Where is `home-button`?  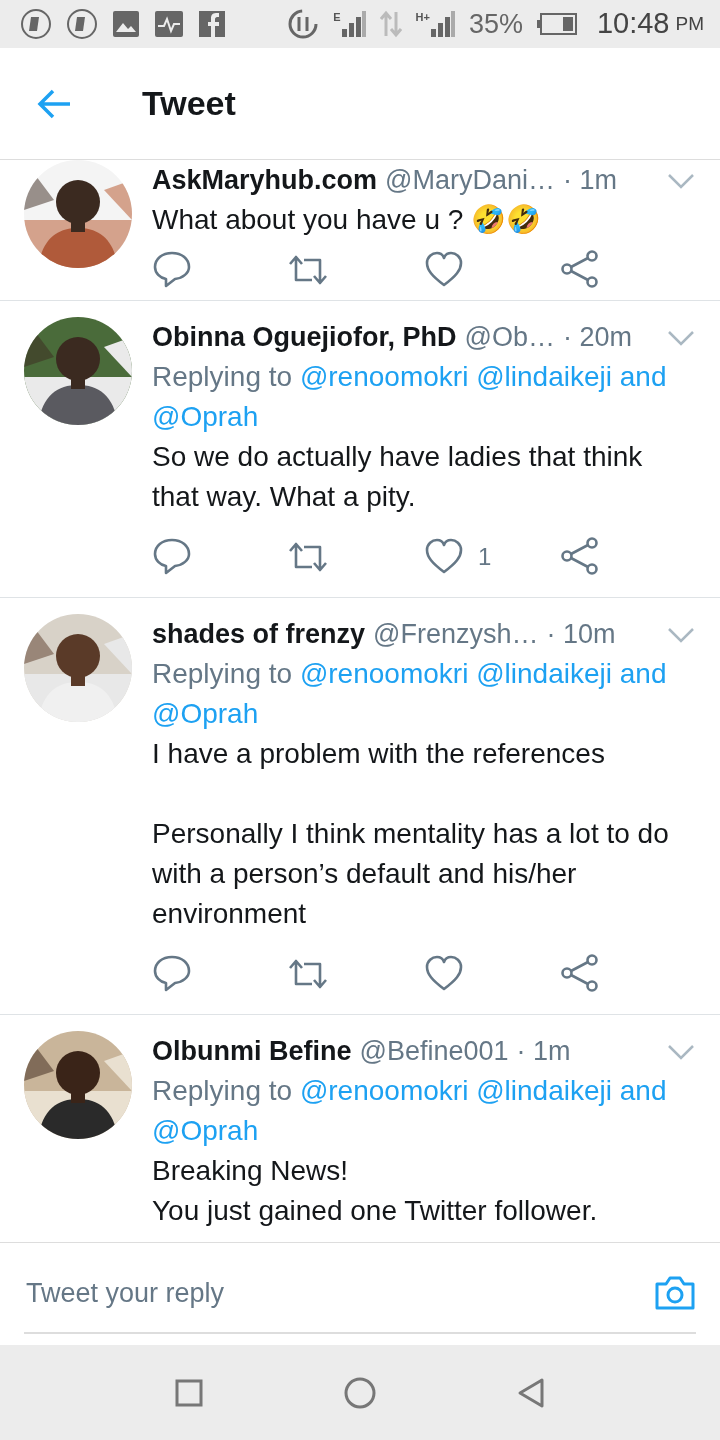 home-button is located at coordinates (360, 1392).